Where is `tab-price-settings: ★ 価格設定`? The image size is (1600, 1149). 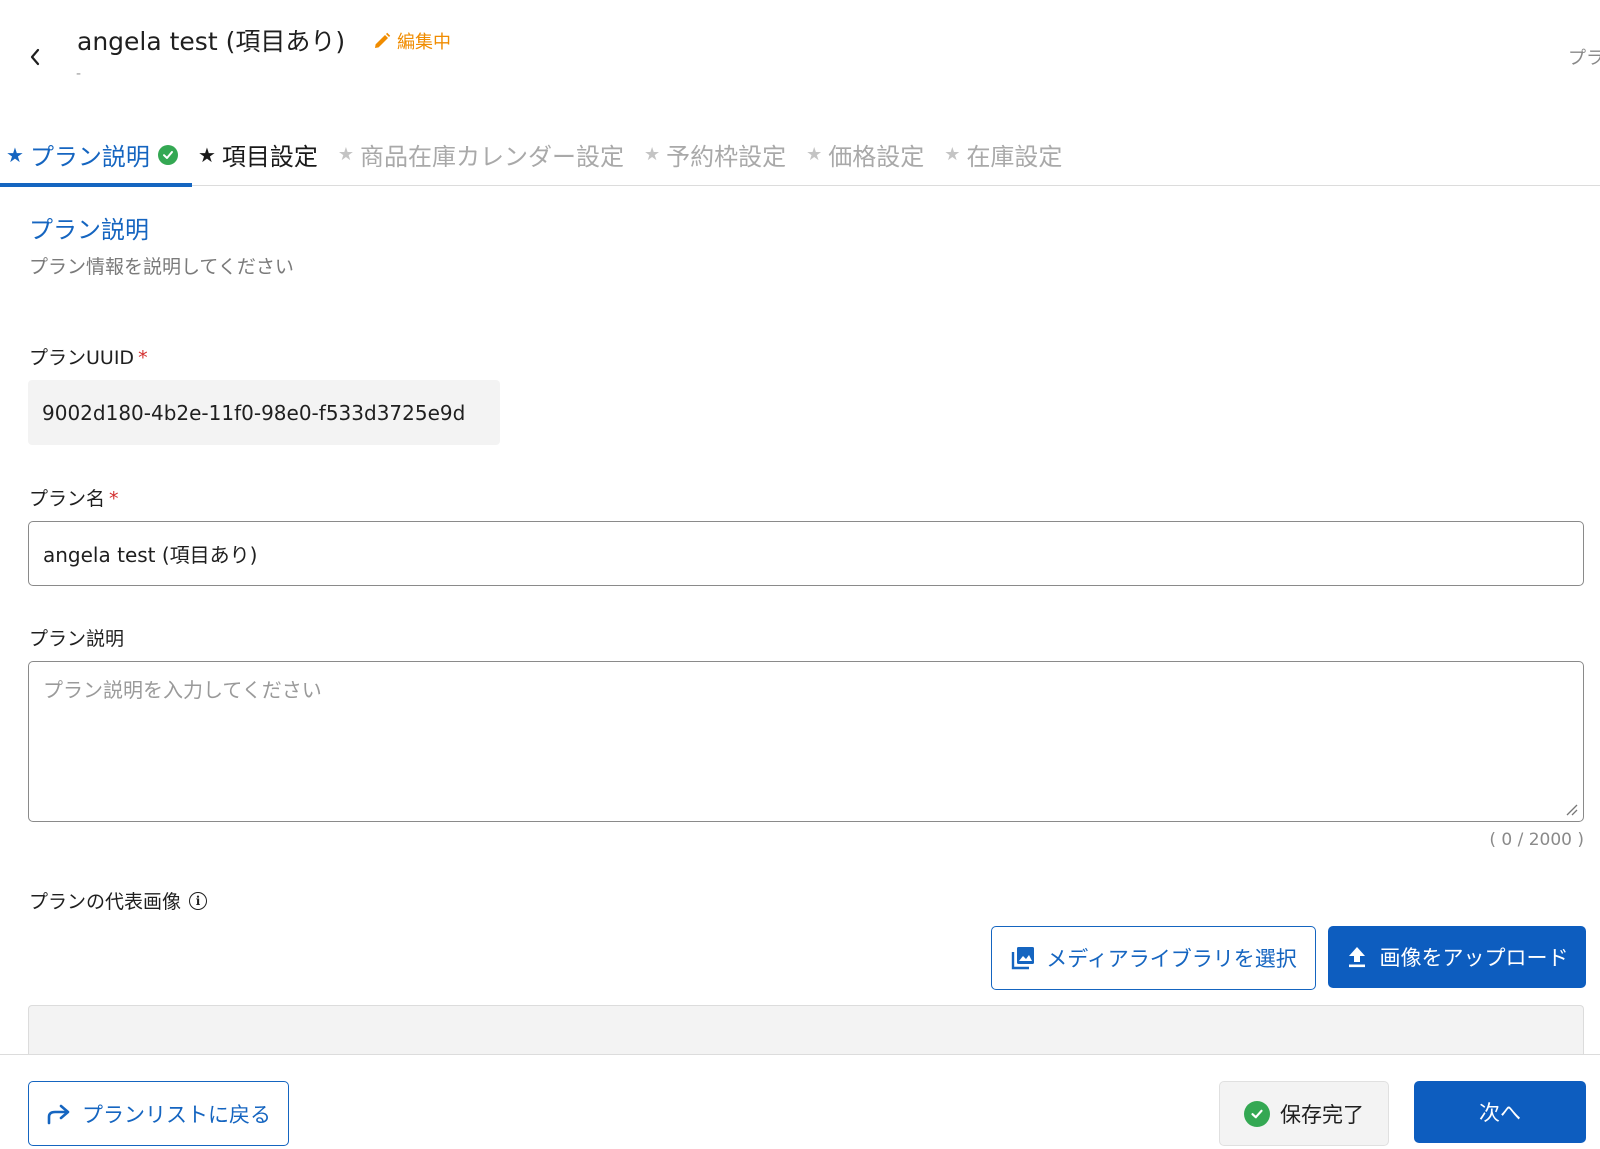
tab-price-settings: ★ 価格設定 is located at coordinates (869, 155).